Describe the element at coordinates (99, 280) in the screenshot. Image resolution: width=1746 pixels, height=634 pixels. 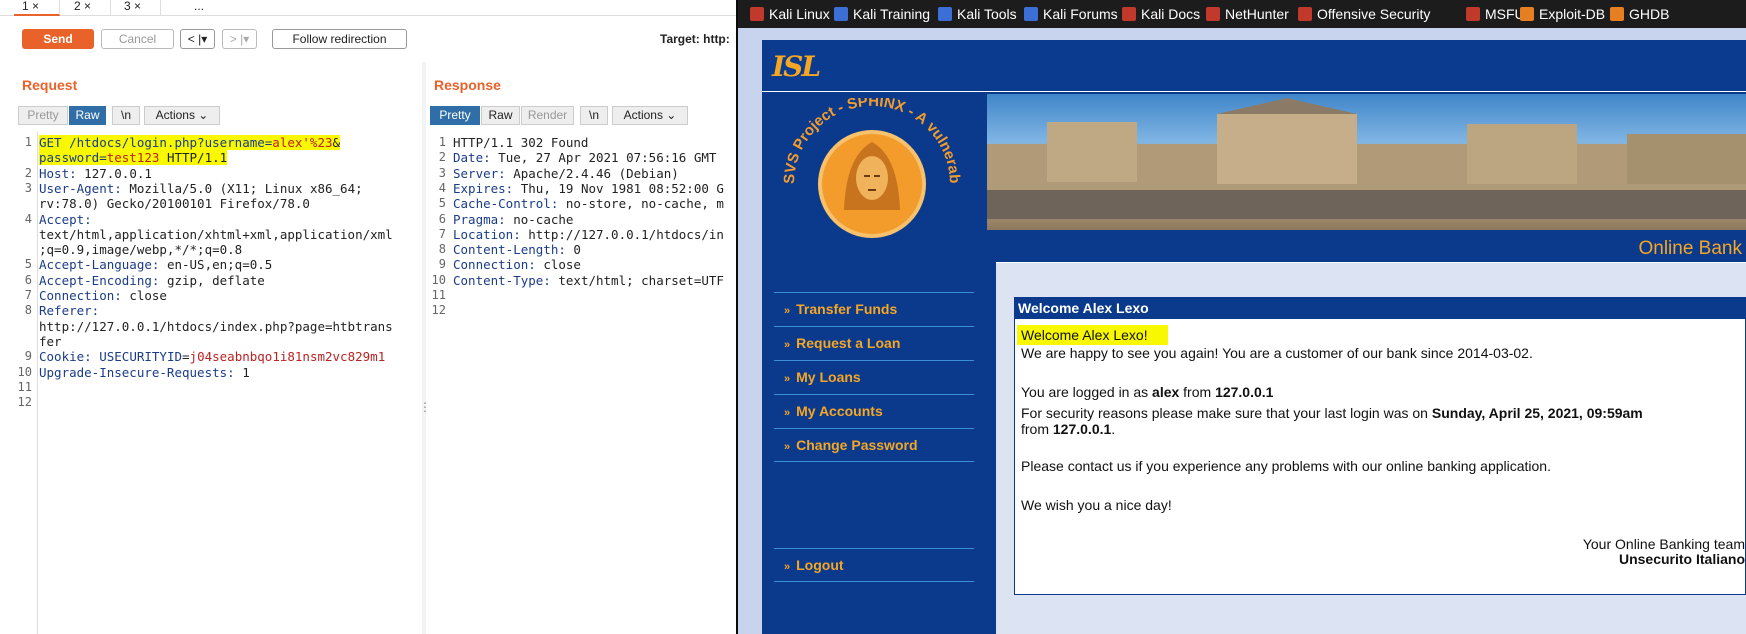
I see `code-token: Accept-Encoding:` at that location.